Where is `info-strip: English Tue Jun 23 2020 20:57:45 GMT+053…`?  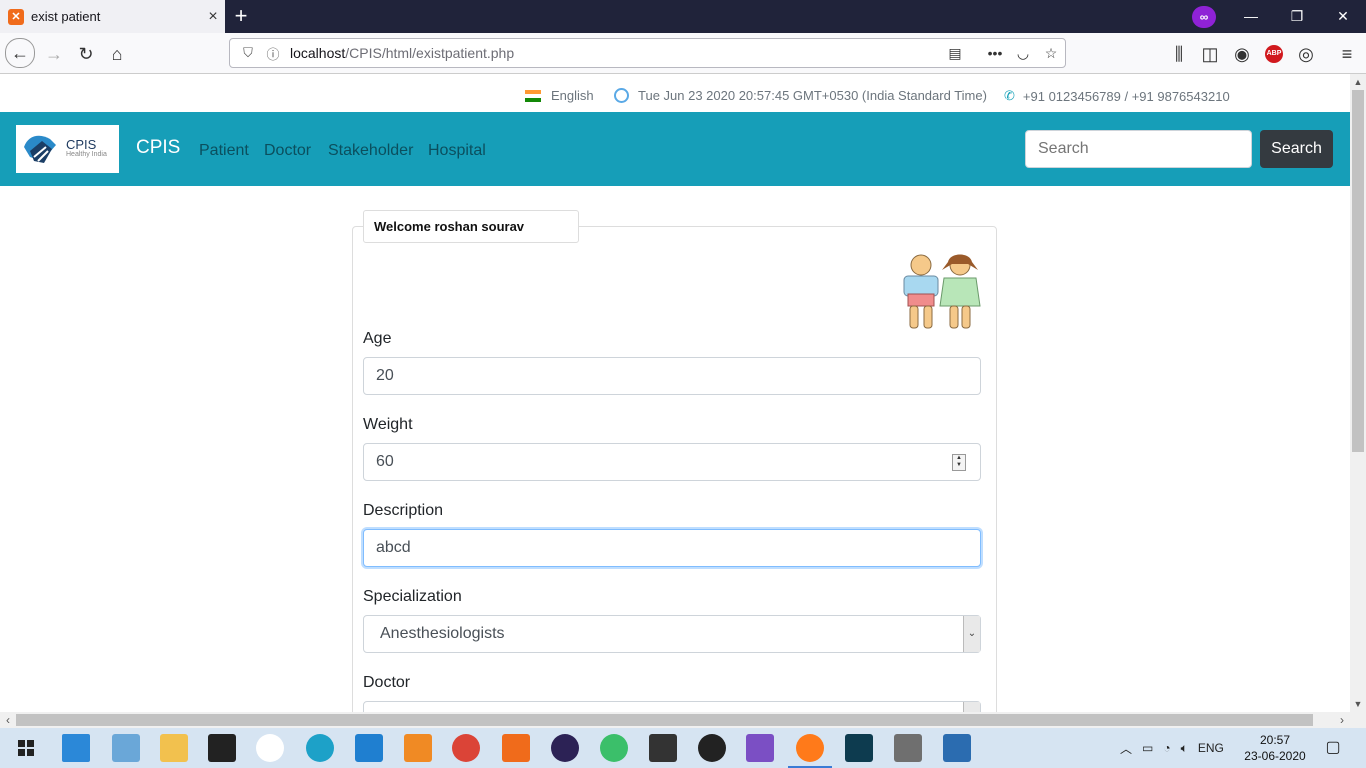 info-strip: English Tue Jun 23 2020 20:57:45 GMT+053… is located at coordinates (675, 93).